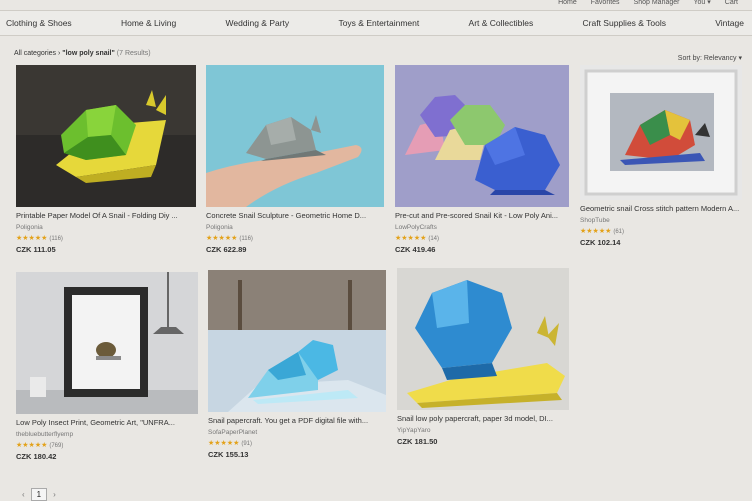  What do you see at coordinates (600, 242) in the screenshot?
I see `product-price: CZK 102.14` at bounding box center [600, 242].